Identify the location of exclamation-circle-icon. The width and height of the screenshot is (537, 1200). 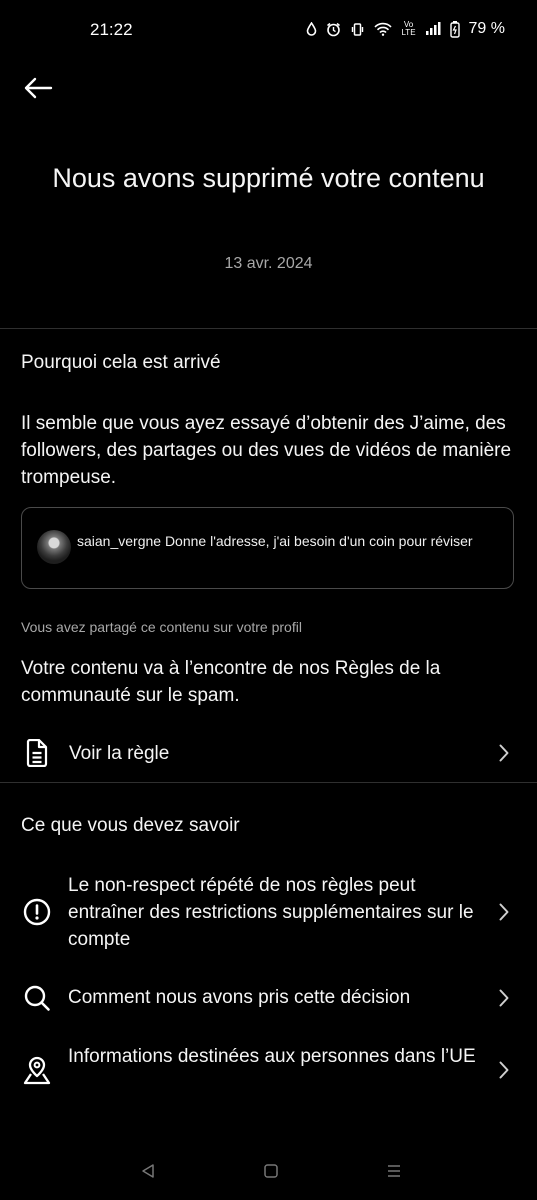
(37, 912).